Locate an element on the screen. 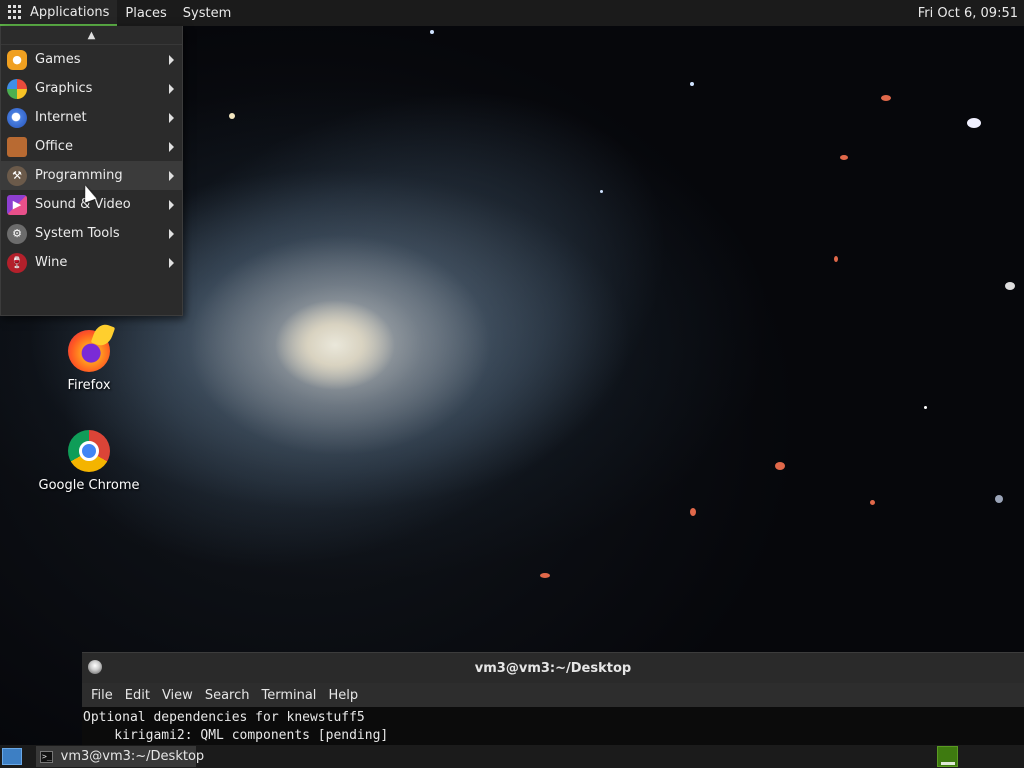 Image resolution: width=1024 pixels, height=768 pixels. system-tools-icon: ⚙ is located at coordinates (17, 233).